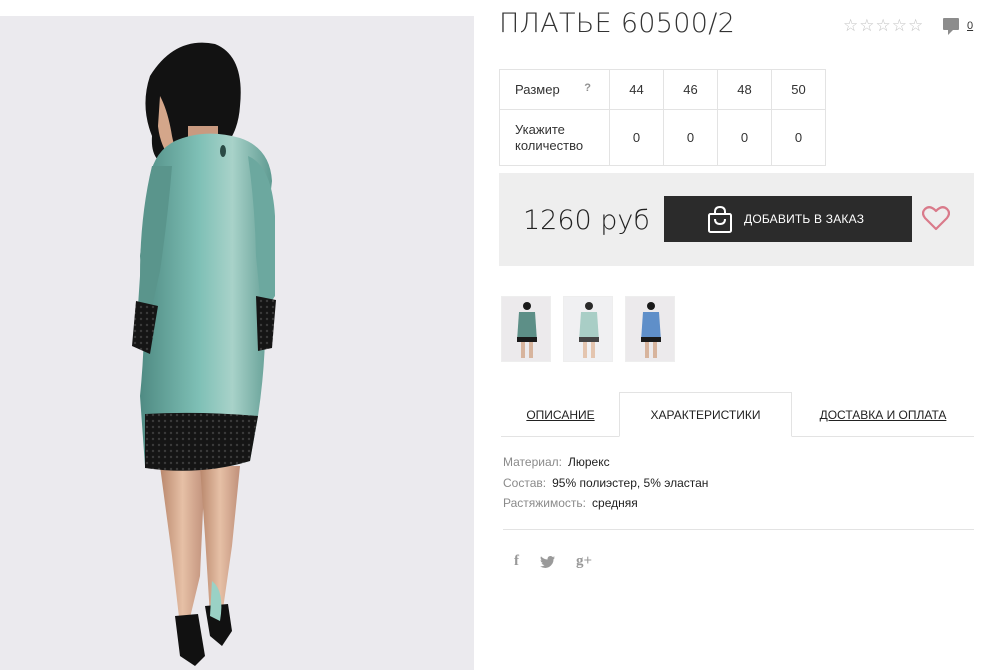  What do you see at coordinates (617, 23) in the screenshot?
I see `product-title: ПЛАТЬЕ 60500/2` at bounding box center [617, 23].